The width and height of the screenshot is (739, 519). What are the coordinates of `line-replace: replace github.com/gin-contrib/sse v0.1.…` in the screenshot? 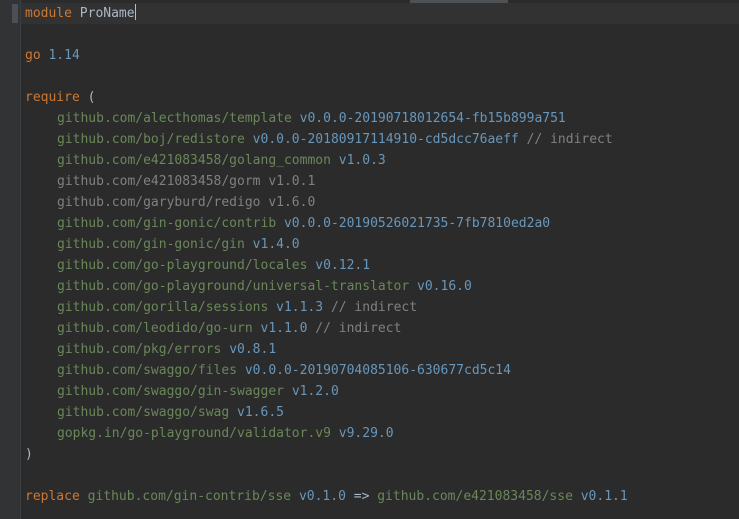 It's located at (326, 496).